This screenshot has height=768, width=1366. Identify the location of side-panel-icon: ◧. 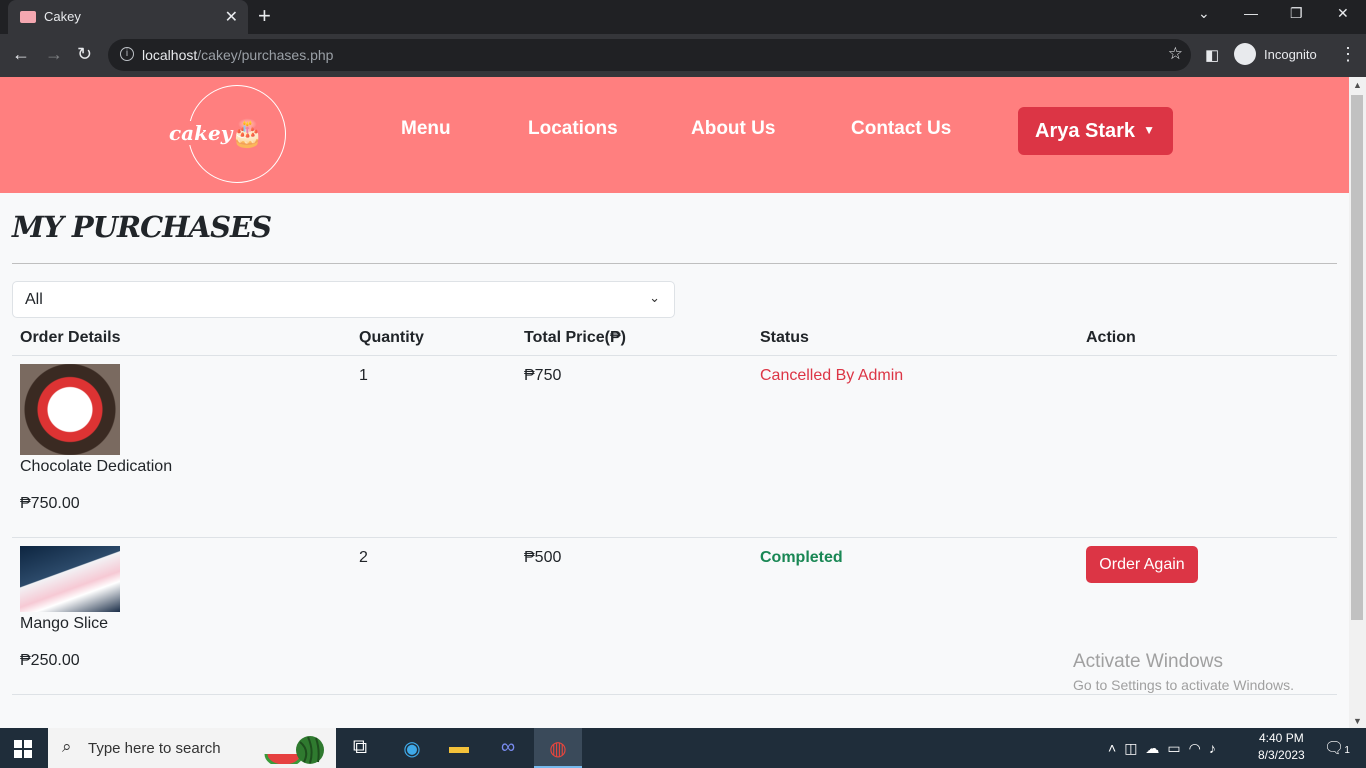
(1212, 55).